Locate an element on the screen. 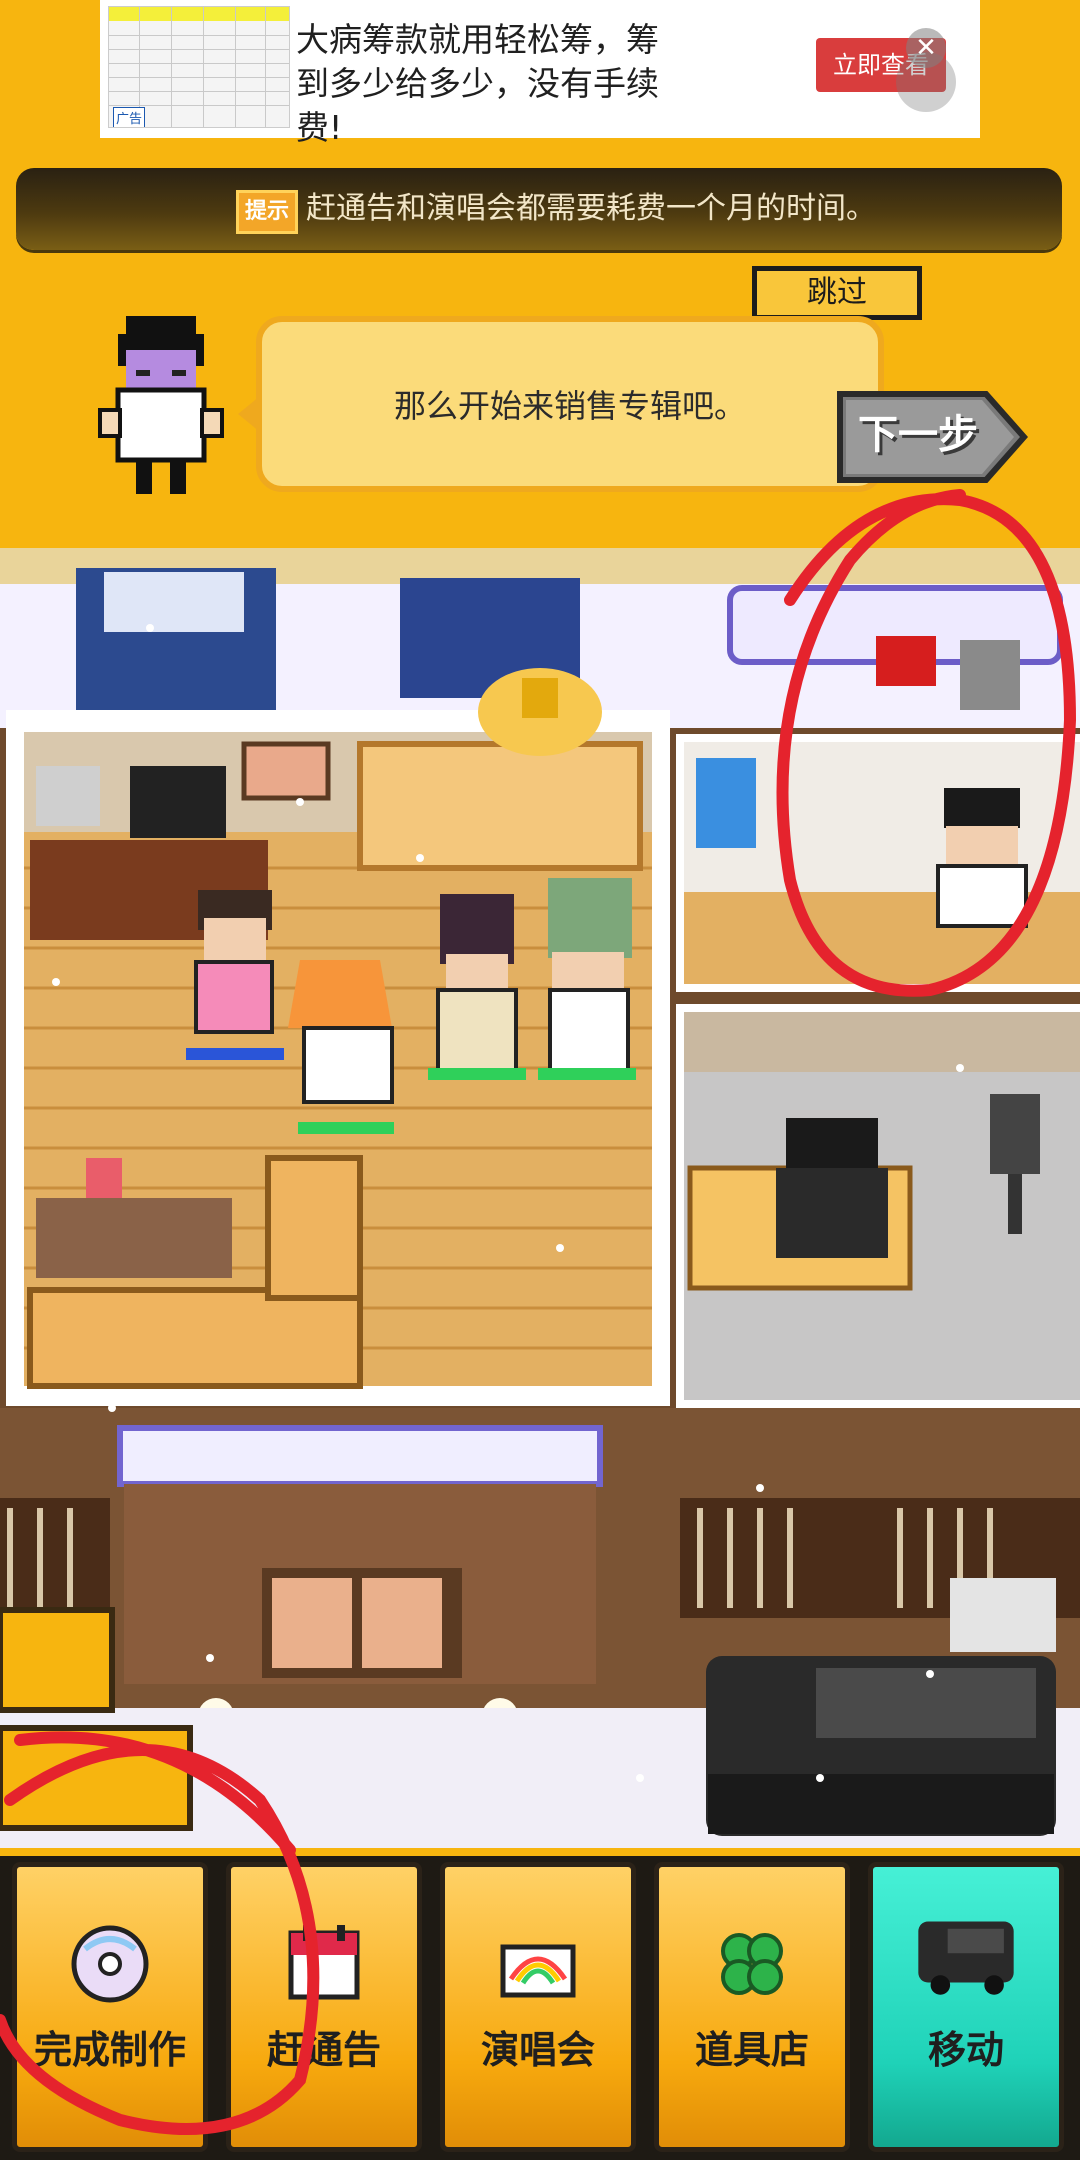  nav-move: 移动 is located at coordinates (966, 2007).